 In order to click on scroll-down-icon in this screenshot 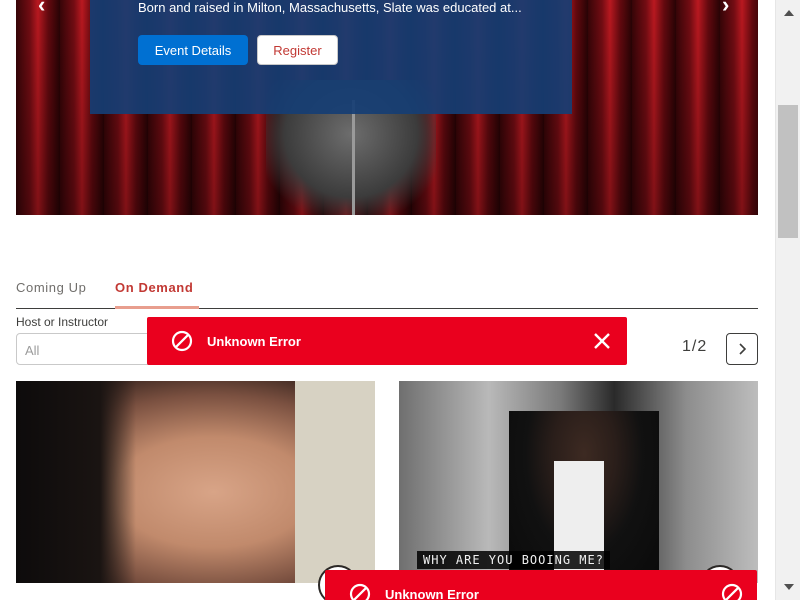, I will do `click(788, 587)`.